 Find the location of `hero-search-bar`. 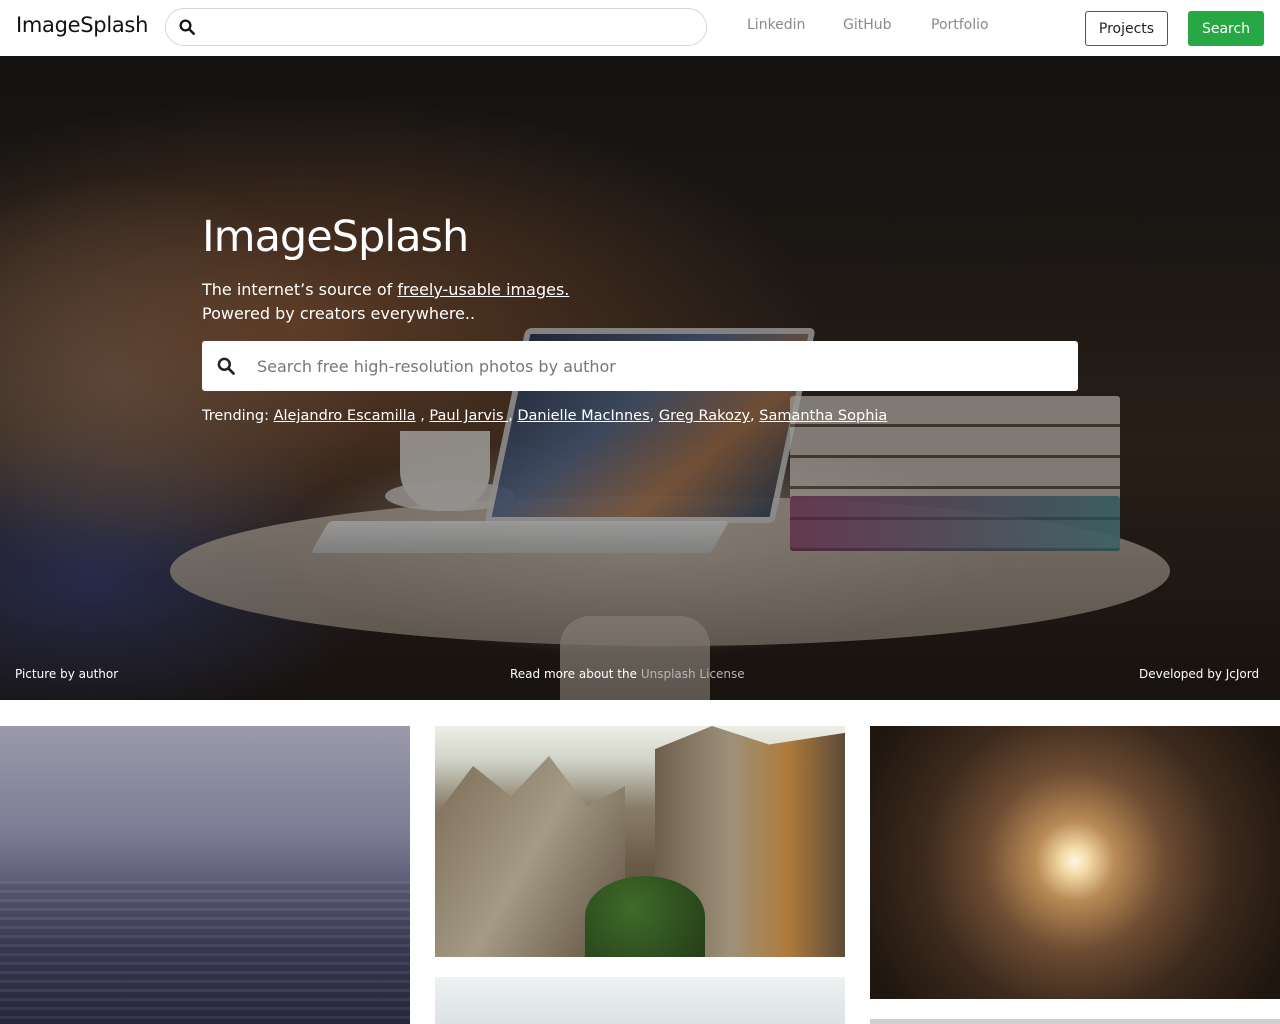

hero-search-bar is located at coordinates (640, 366).